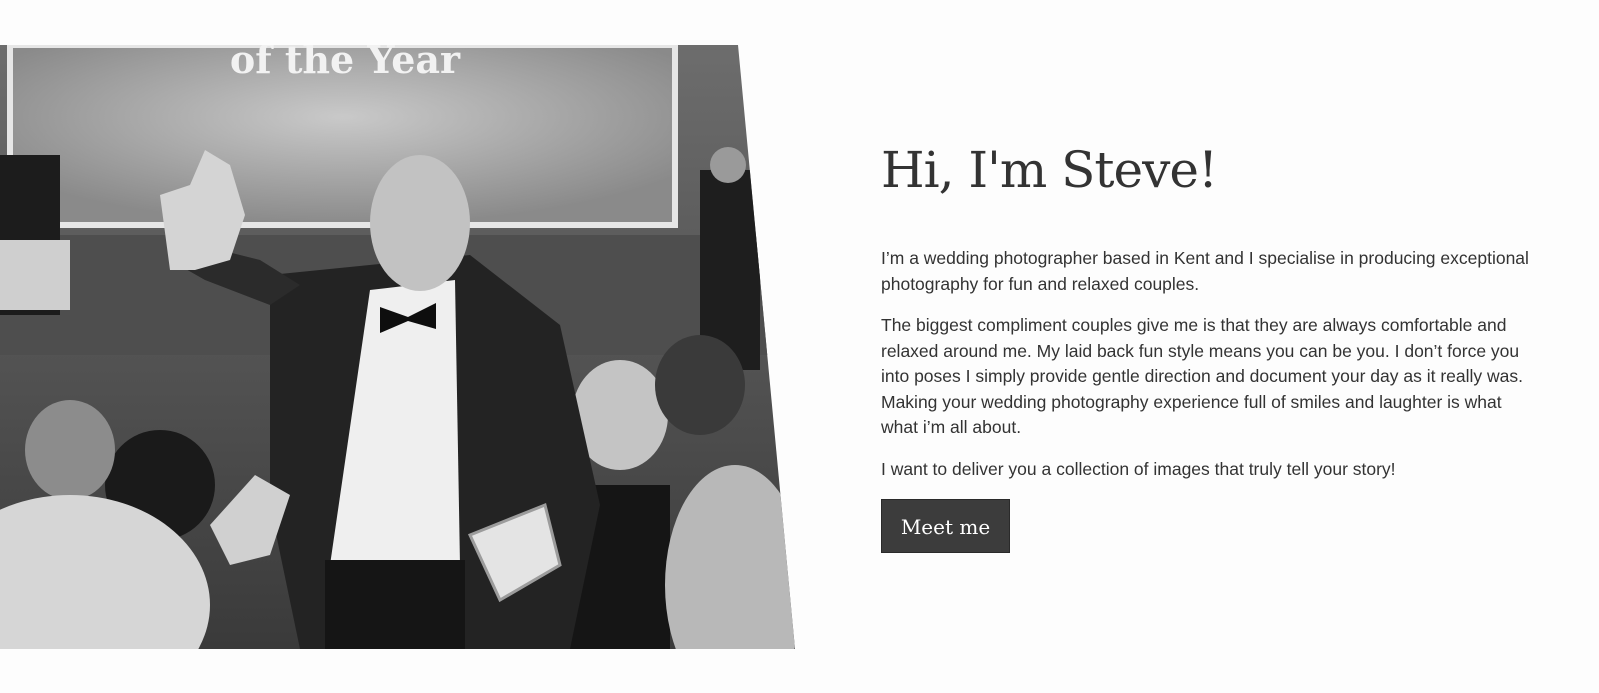  I want to click on about-heading: Hi, I'm Steve!, so click(1049, 170).